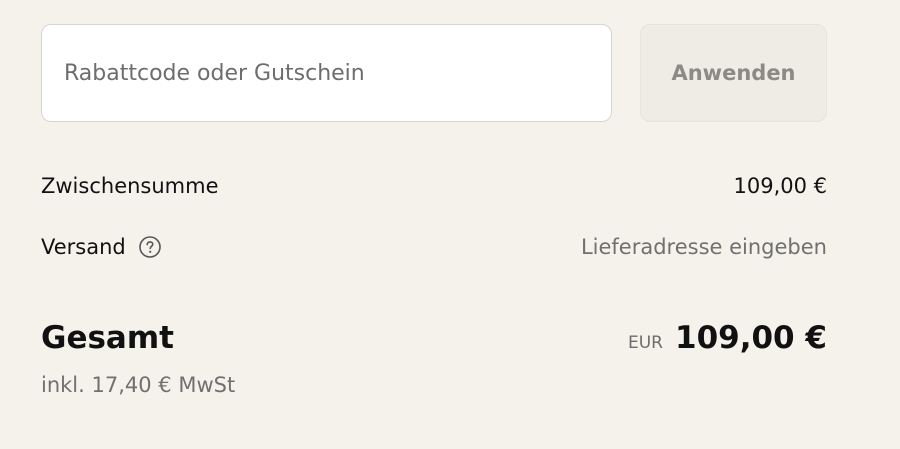 The image size is (900, 449). I want to click on shipping-row: Versand Lieferadresse eingeben, so click(434, 247).